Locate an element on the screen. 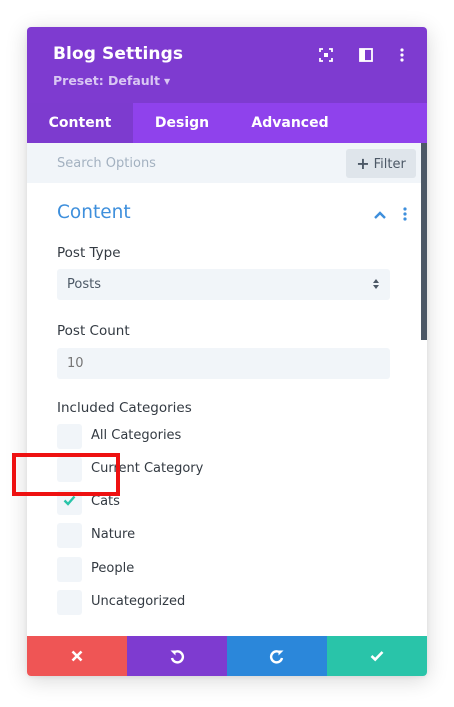  sidebar-layout-icon is located at coordinates (366, 55).